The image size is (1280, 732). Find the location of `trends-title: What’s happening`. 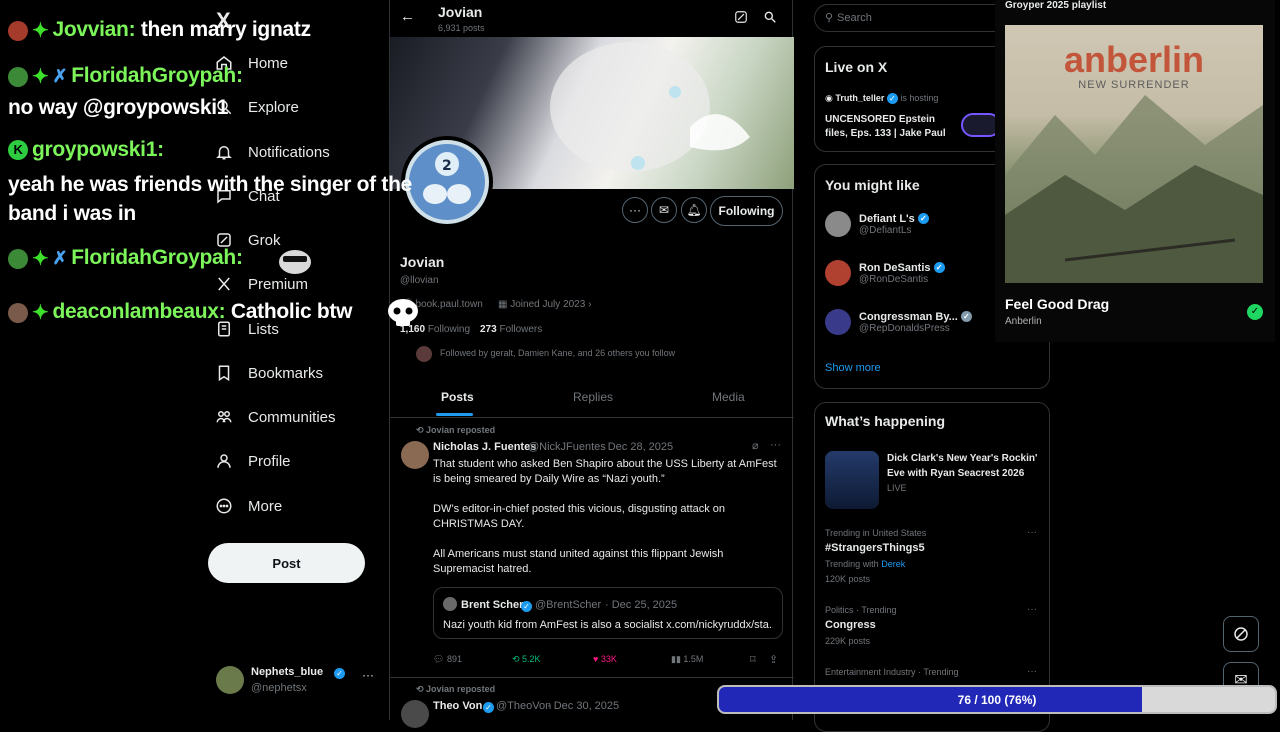

trends-title: What’s happening is located at coordinates (885, 421).